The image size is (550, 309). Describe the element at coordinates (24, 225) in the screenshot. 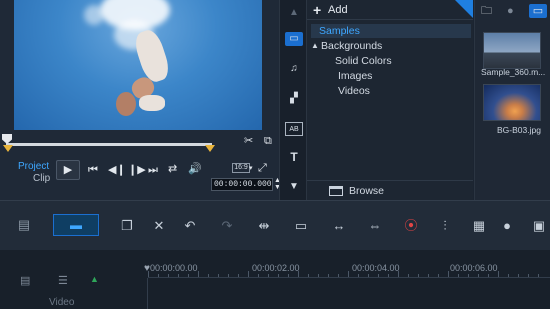

I see `storyboard-view-icon: ▤` at that location.